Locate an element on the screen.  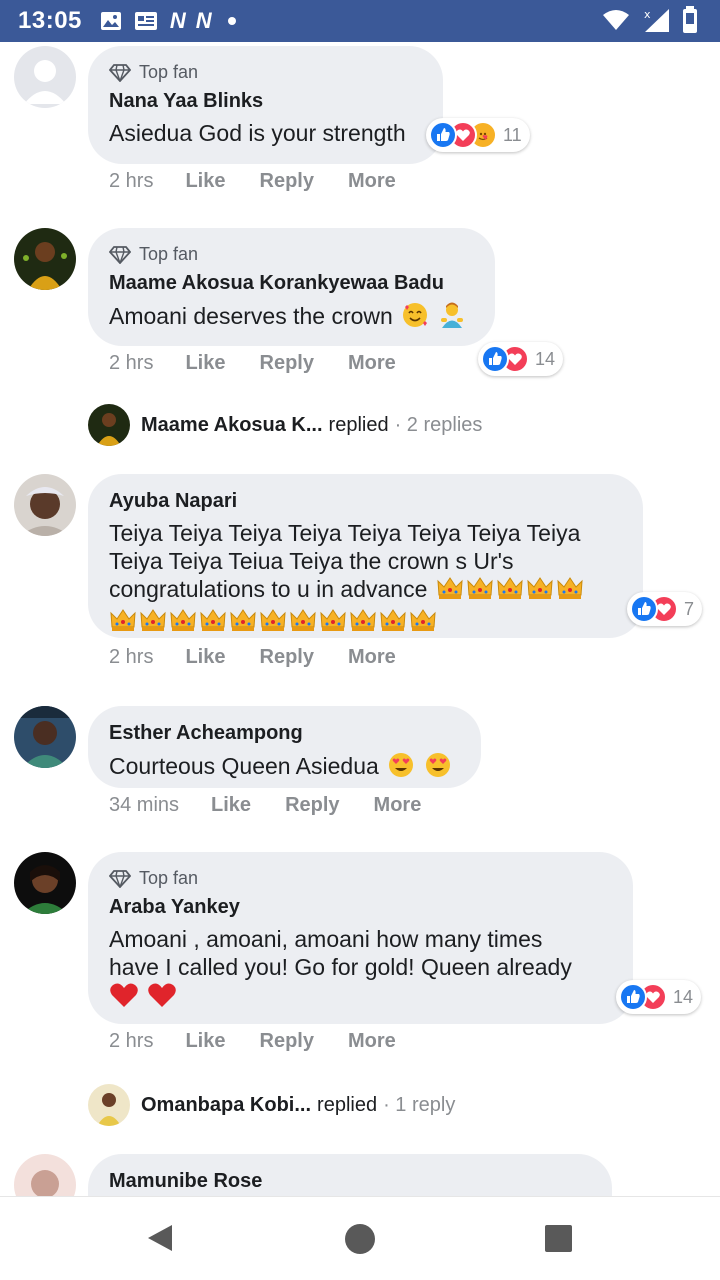
home-icon is located at coordinates (360, 1241).